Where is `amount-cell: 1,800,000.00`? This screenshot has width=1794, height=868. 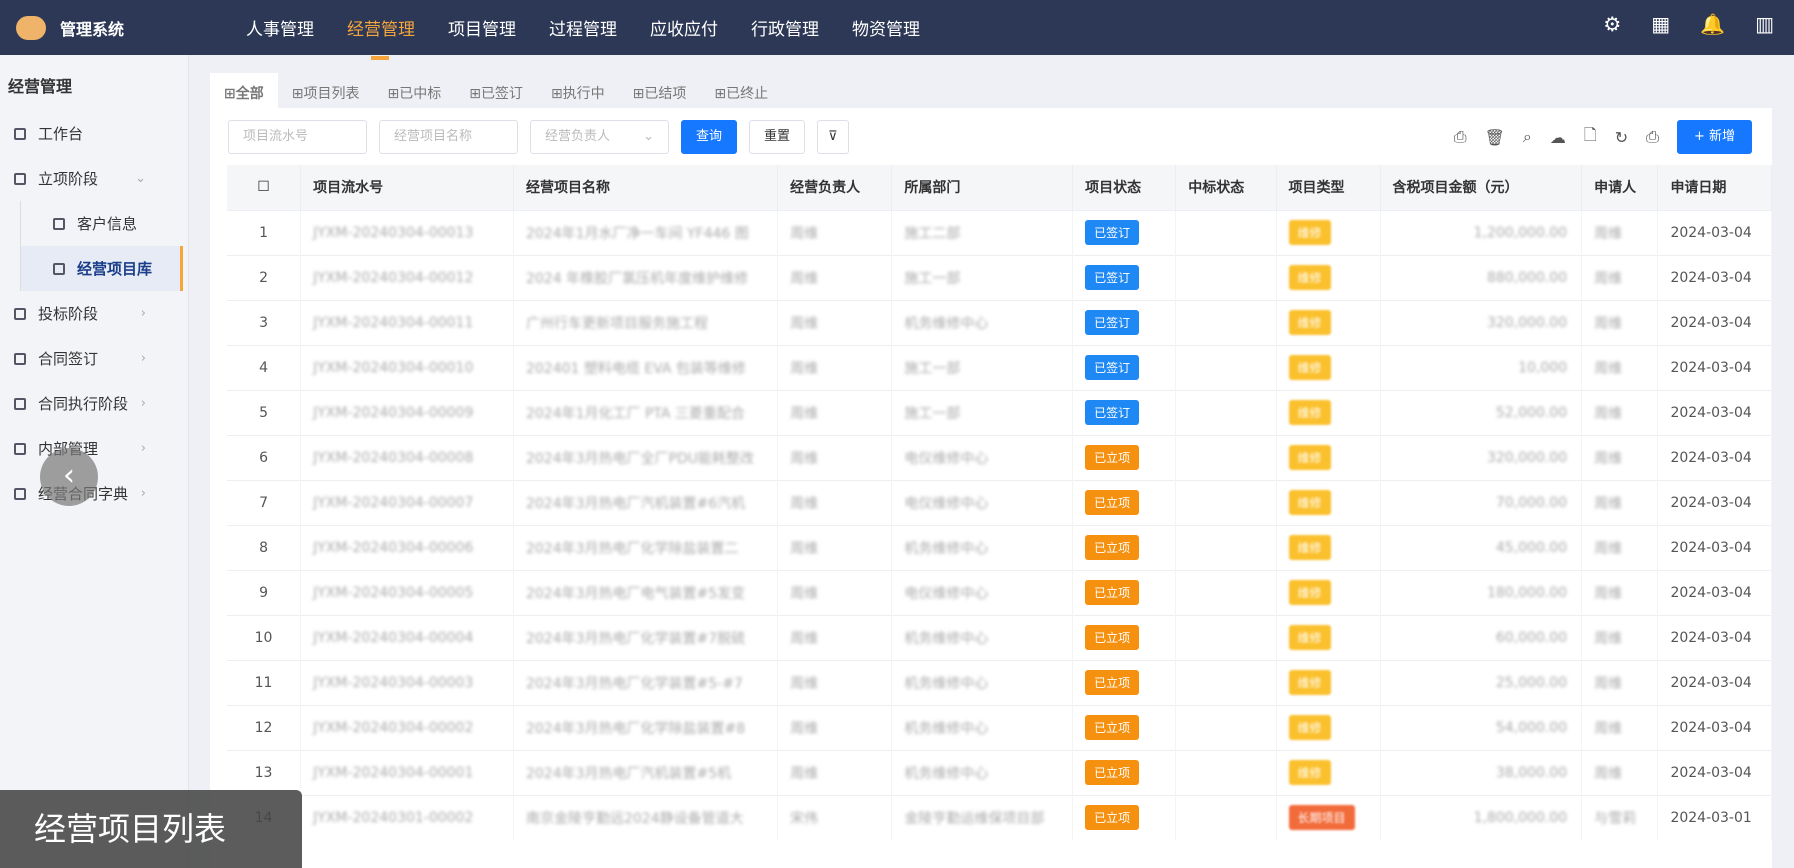
amount-cell: 1,800,000.00 is located at coordinates (1481, 817).